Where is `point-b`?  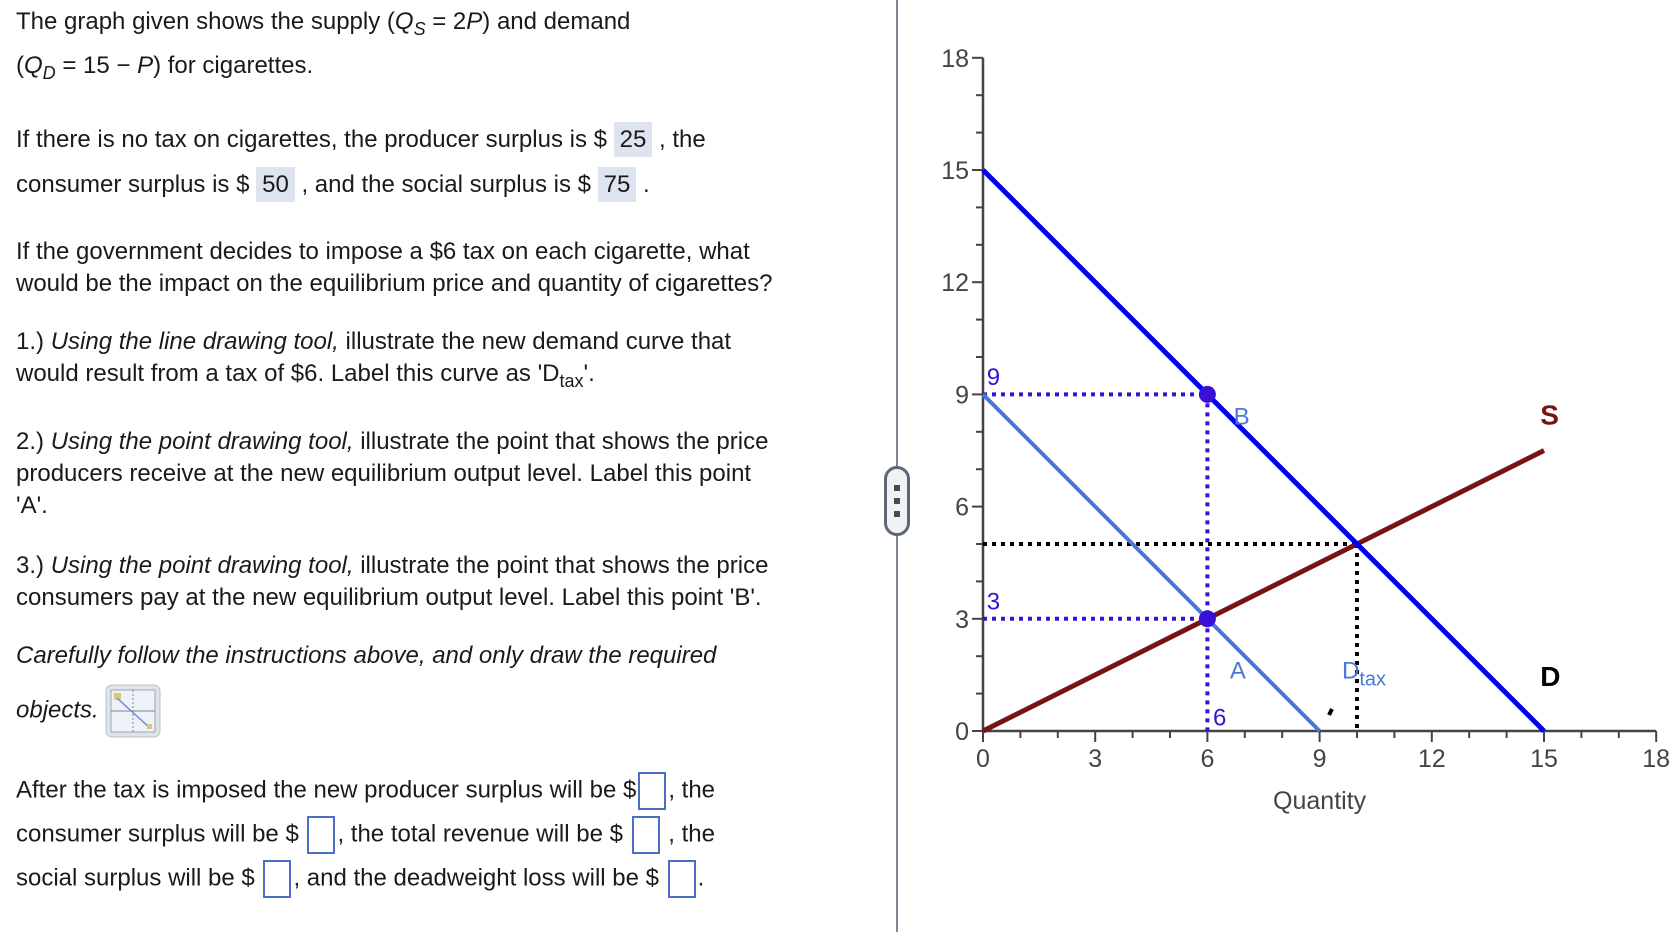
point-b is located at coordinates (1207, 394).